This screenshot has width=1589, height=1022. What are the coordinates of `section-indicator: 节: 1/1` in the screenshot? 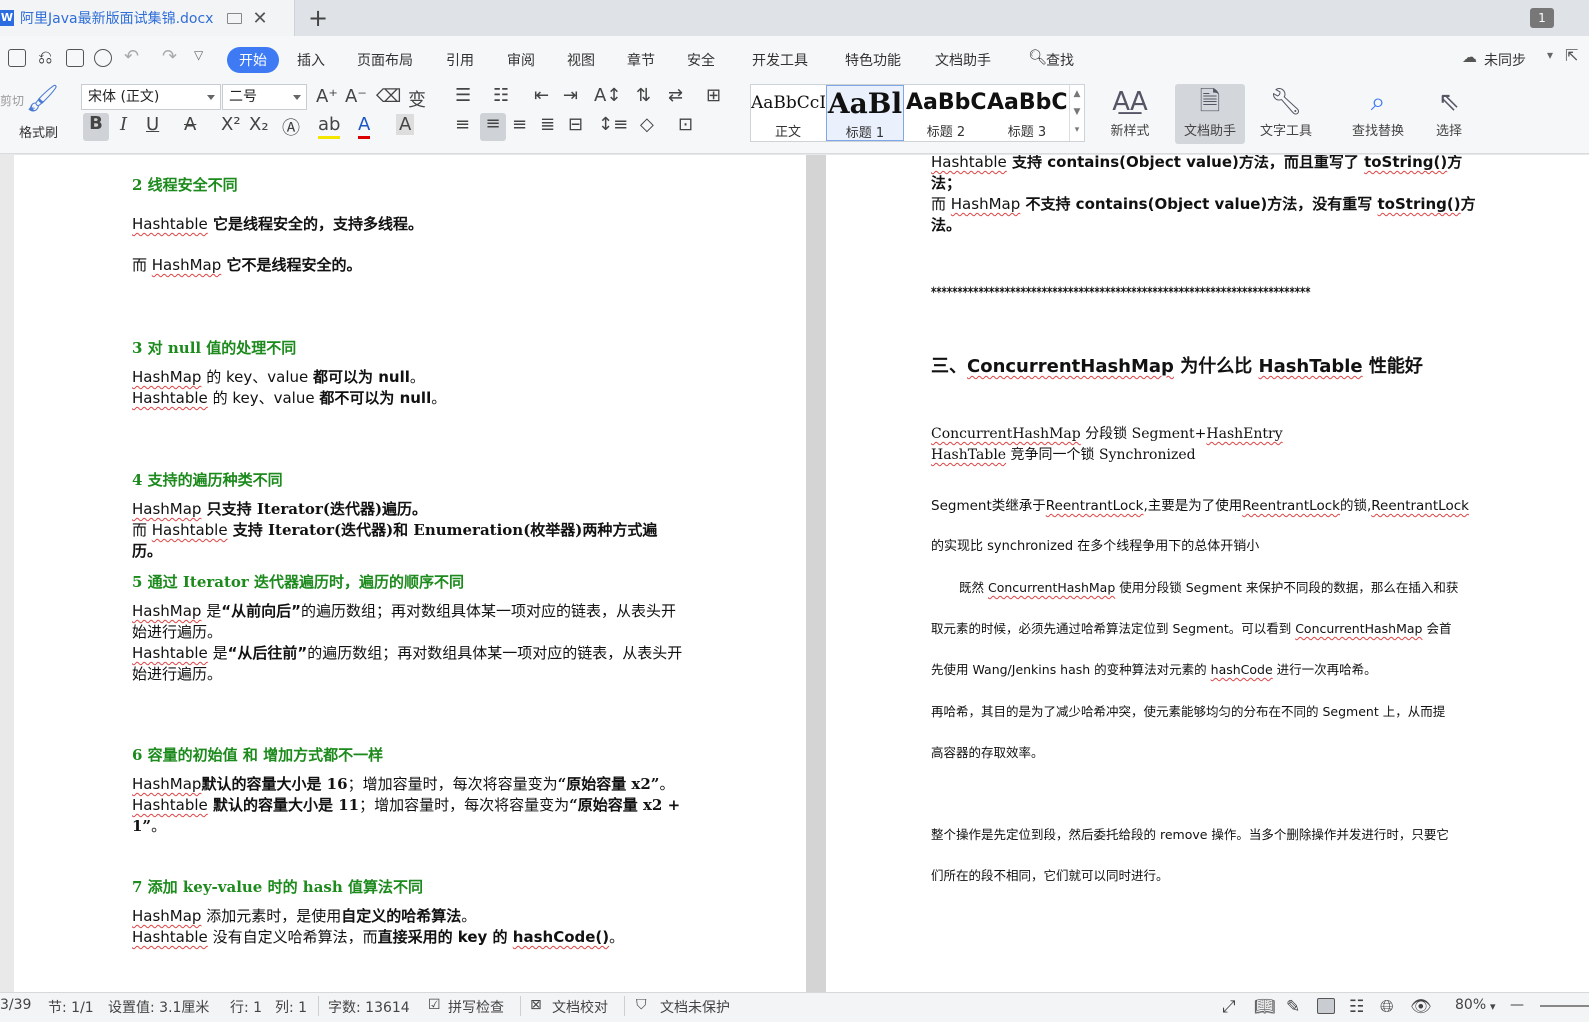 It's located at (71, 1008).